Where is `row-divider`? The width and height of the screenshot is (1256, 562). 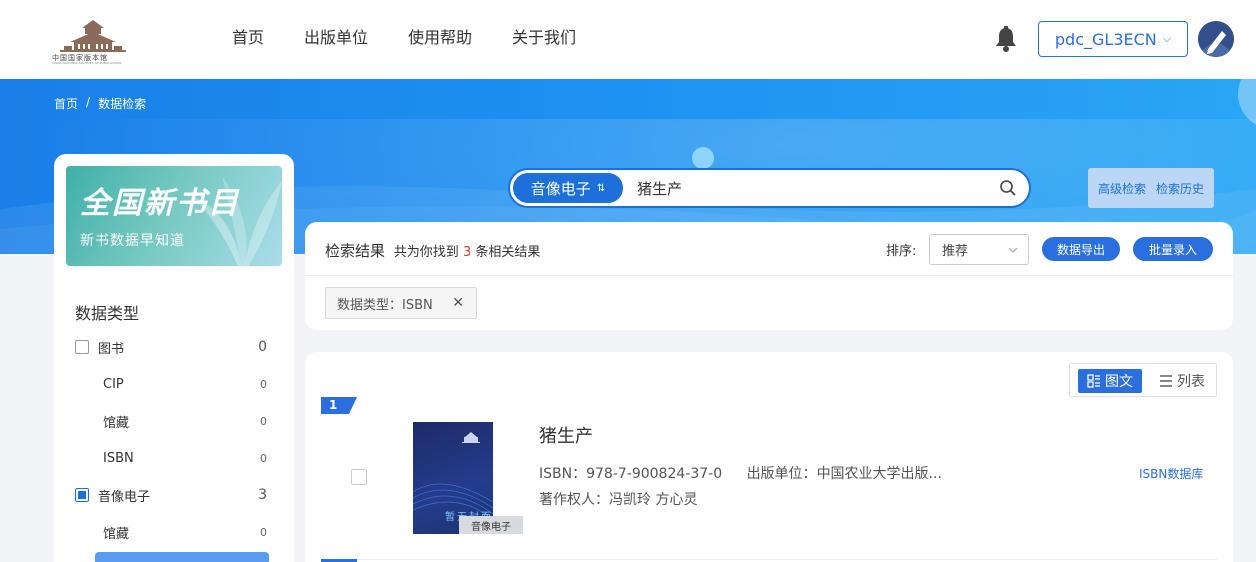
row-divider is located at coordinates (769, 559).